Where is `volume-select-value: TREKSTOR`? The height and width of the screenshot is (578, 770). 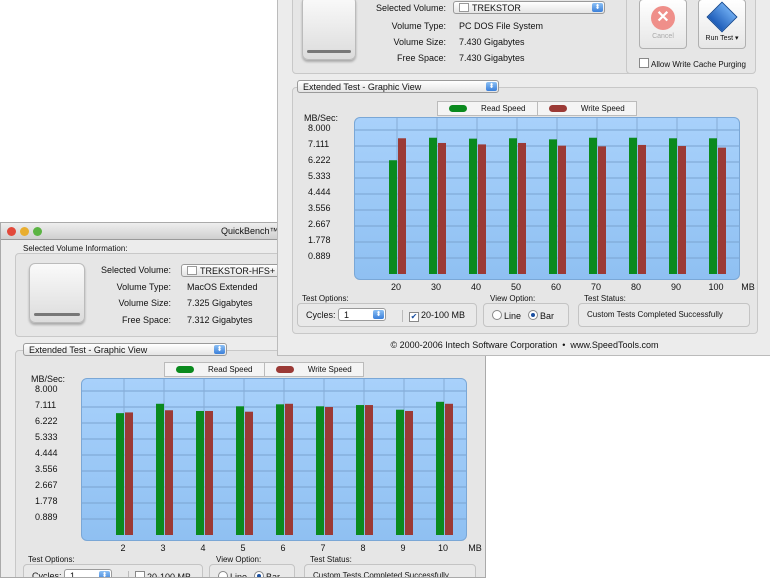 volume-select-value: TREKSTOR is located at coordinates (496, 8).